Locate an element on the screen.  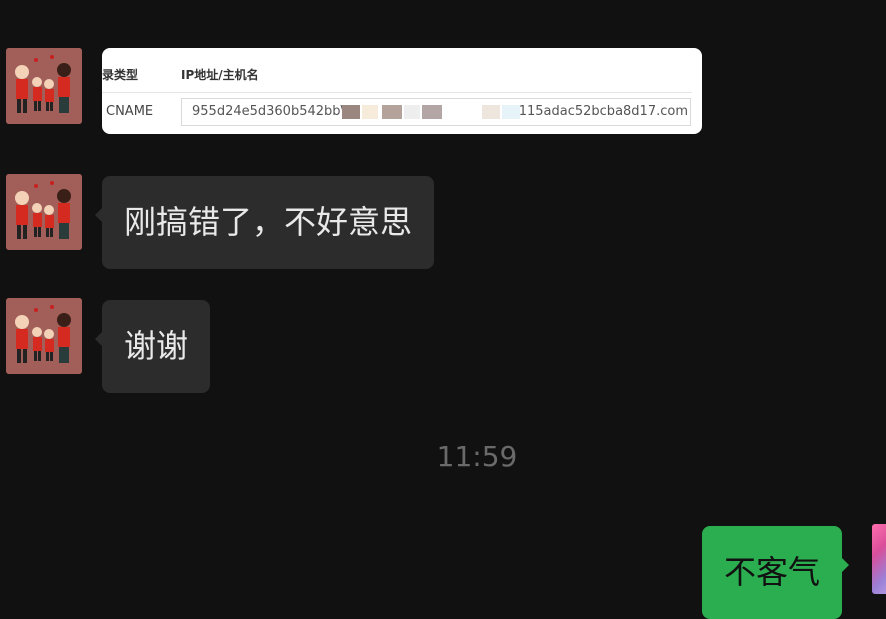
record-type-value: CNAME is located at coordinates (130, 111).